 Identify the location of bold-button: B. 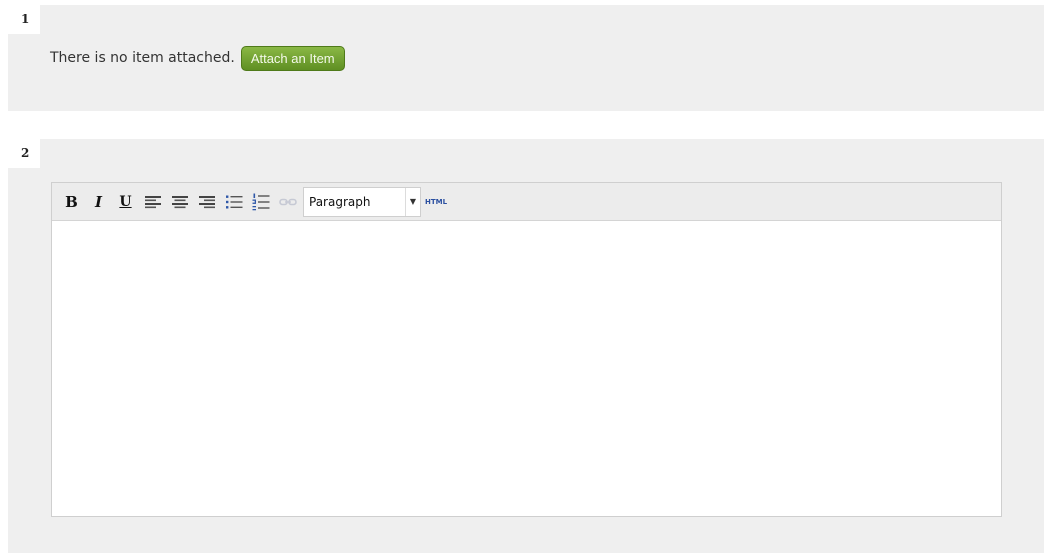
(71, 202).